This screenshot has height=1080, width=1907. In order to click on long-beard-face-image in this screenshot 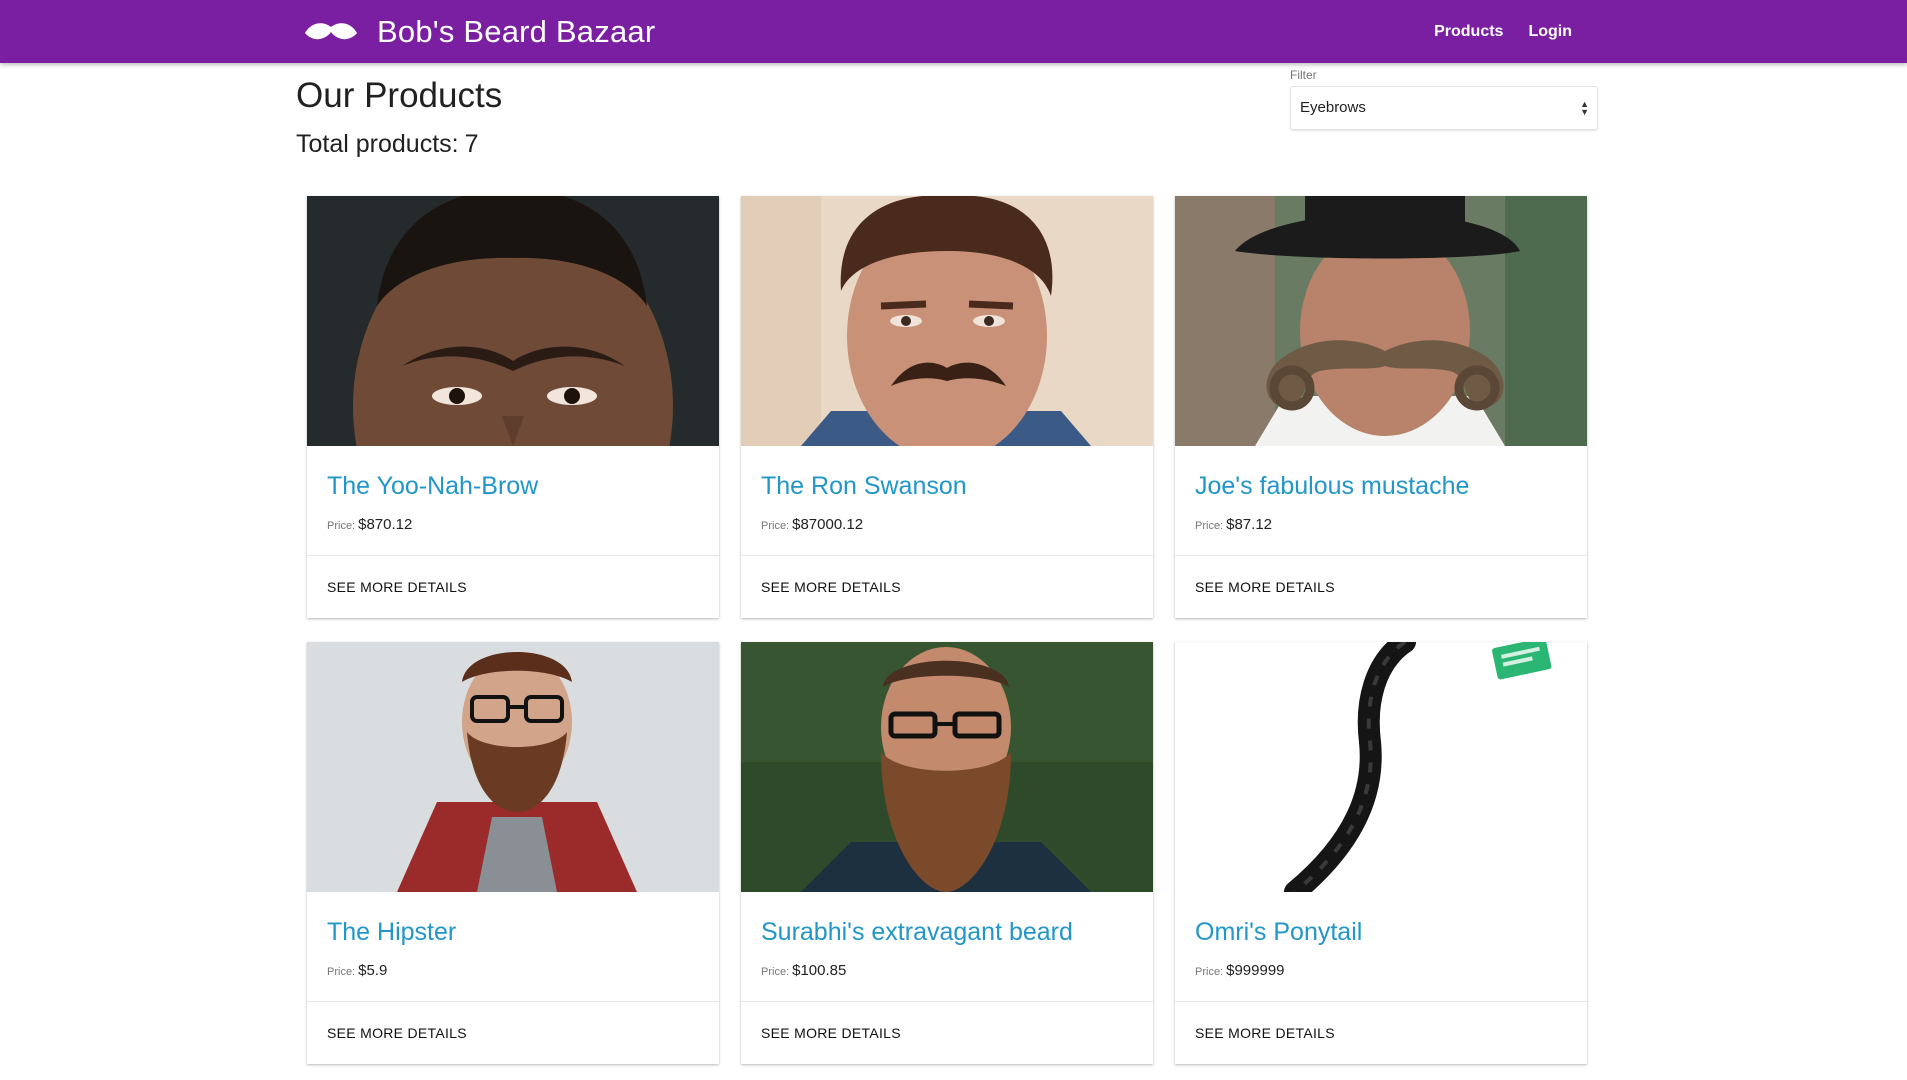, I will do `click(947, 767)`.